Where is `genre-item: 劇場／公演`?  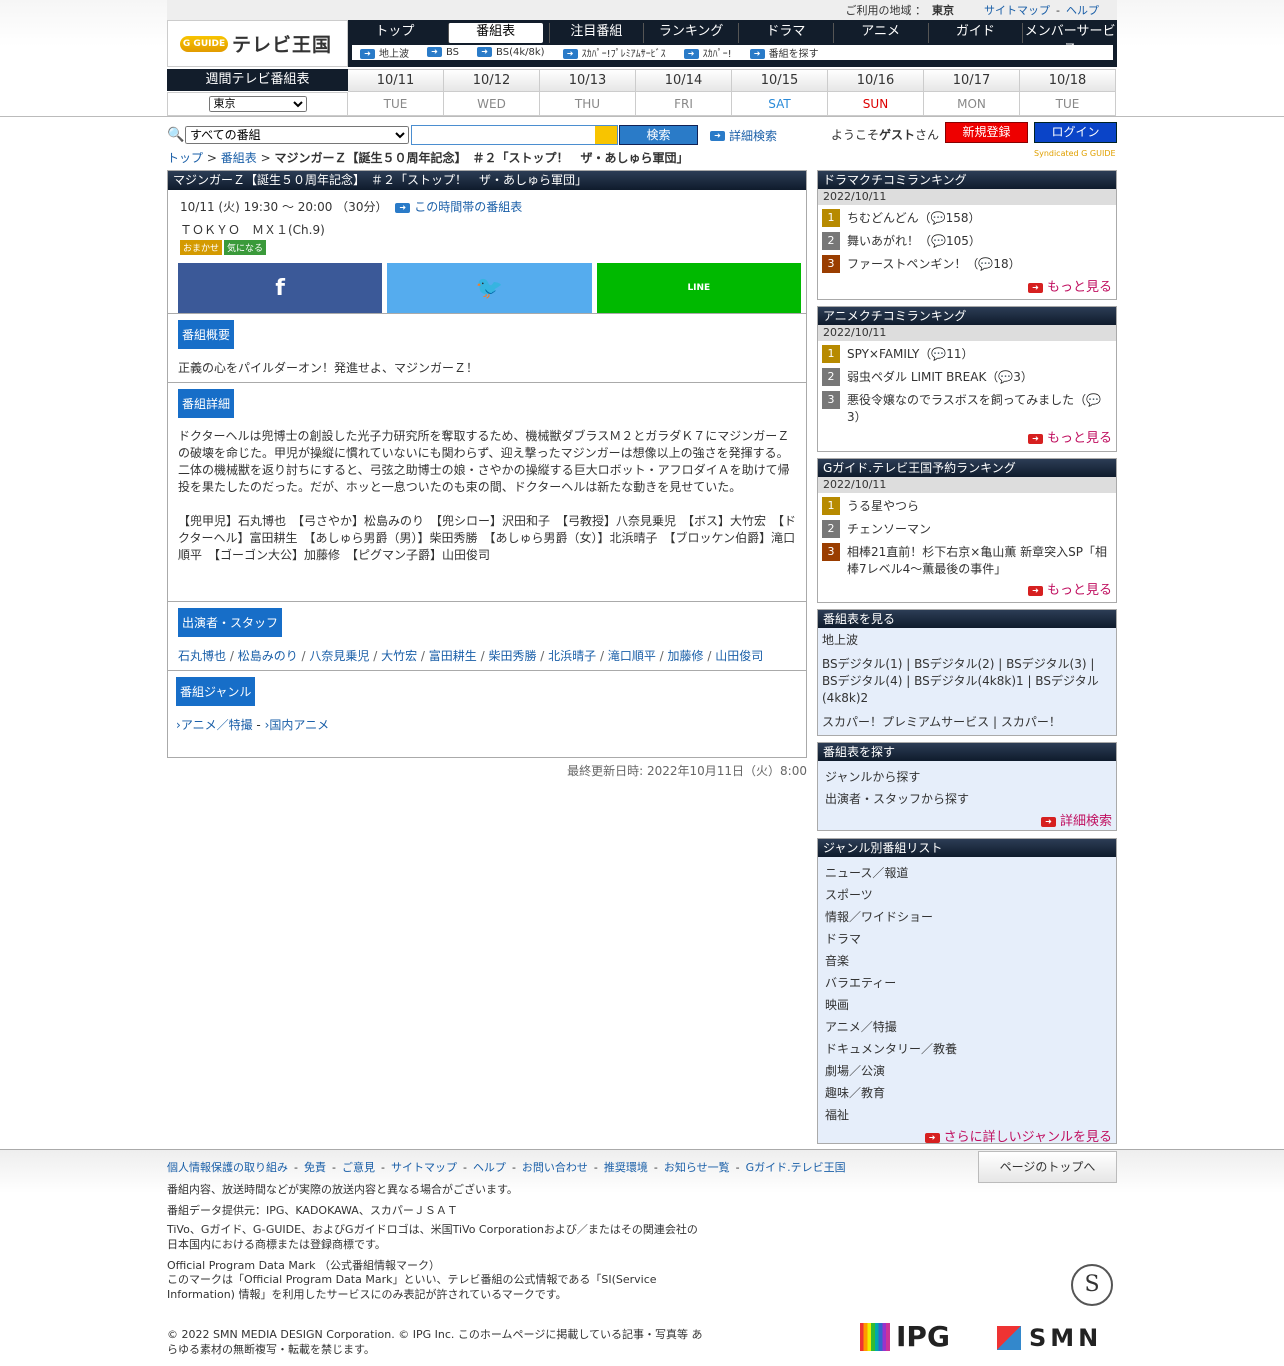
genre-item: 劇場／公演 is located at coordinates (967, 1071).